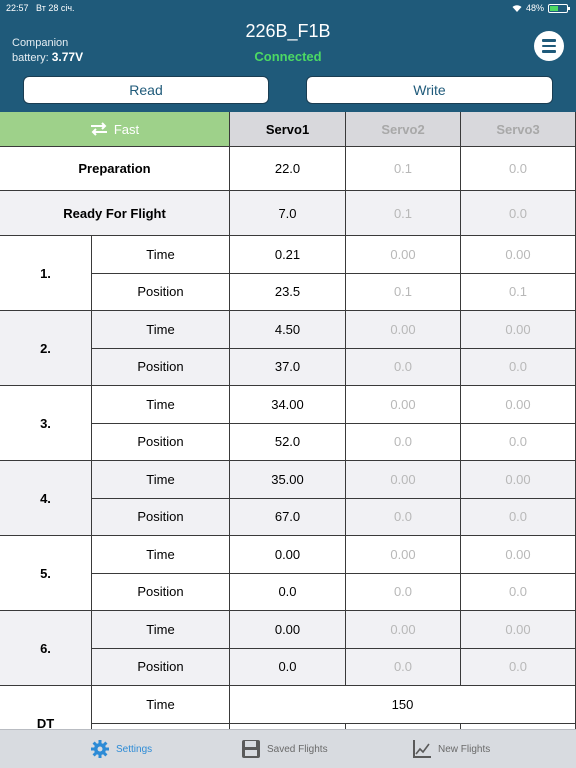 The height and width of the screenshot is (768, 576). What do you see at coordinates (288, 213) in the screenshot?
I see `ready-servo1: 7.0` at bounding box center [288, 213].